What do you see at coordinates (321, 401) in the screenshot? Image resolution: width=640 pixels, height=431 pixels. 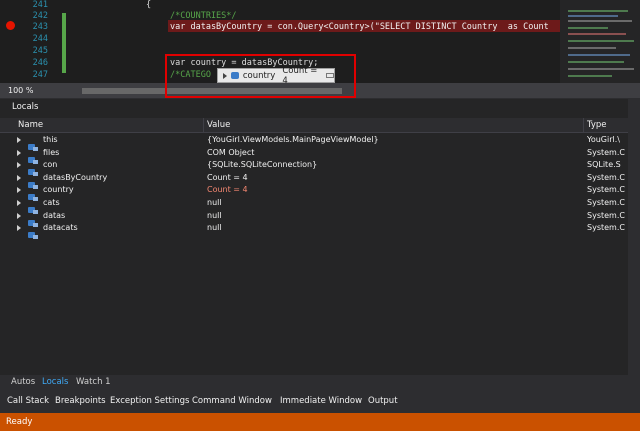 I see `tab-immediate-window: Immediate Window` at bounding box center [321, 401].